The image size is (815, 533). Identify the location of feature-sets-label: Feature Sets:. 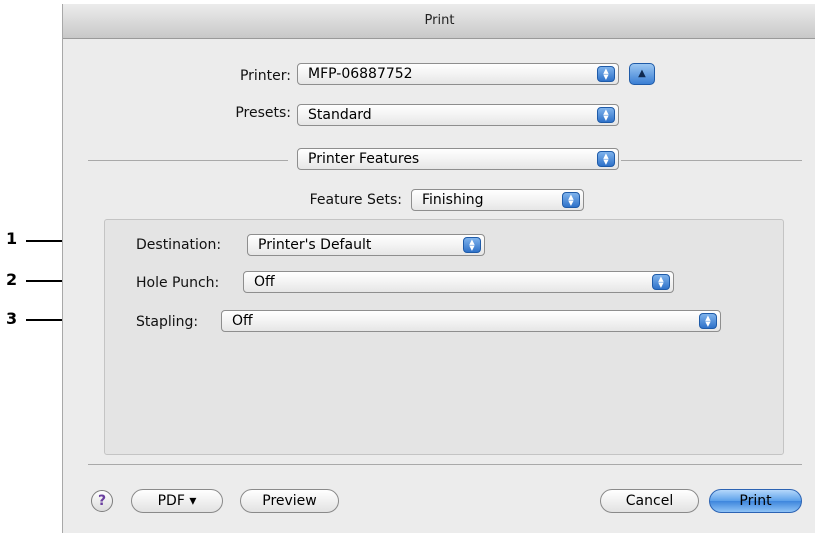
(355, 200).